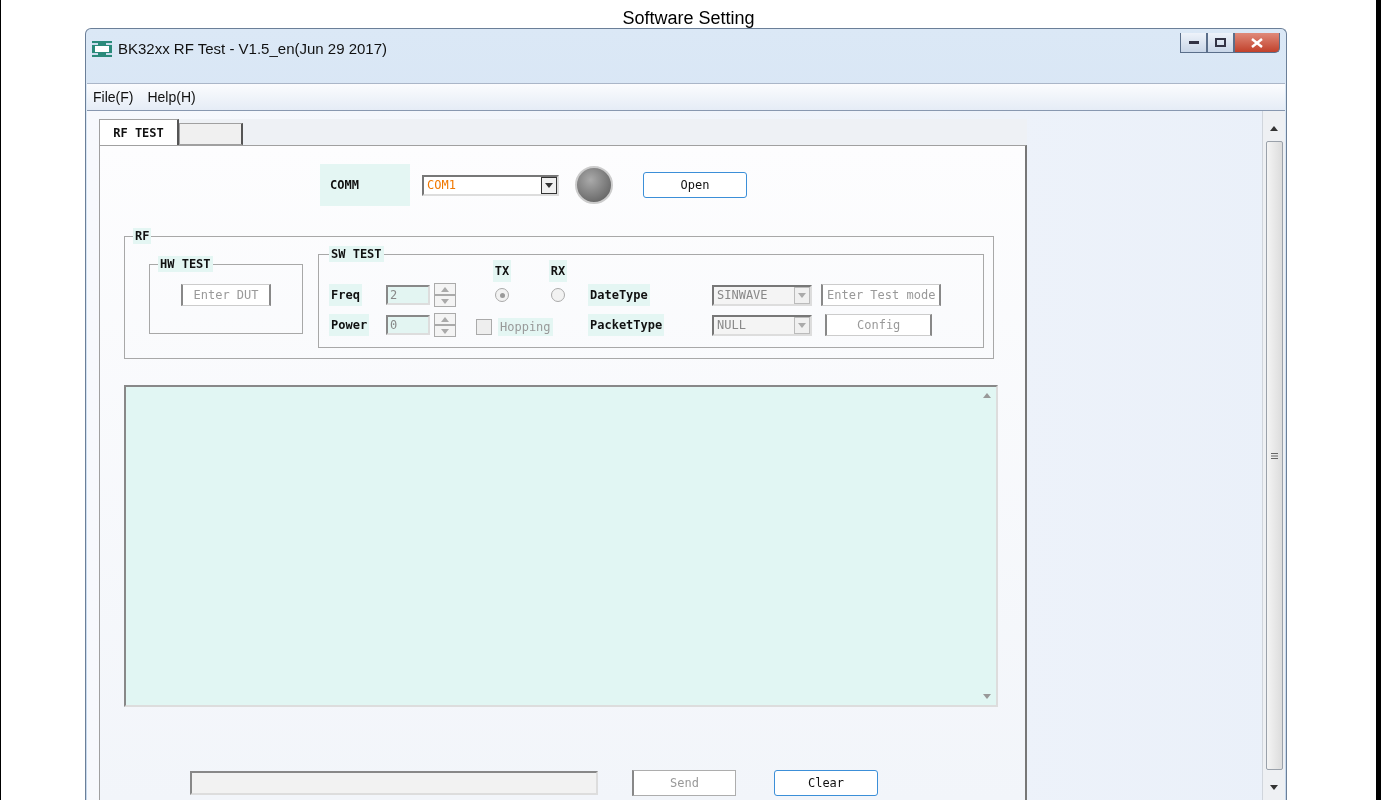 This screenshot has height=800, width=1381. Describe the element at coordinates (558, 271) in the screenshot. I see `mode-label: RX` at that location.